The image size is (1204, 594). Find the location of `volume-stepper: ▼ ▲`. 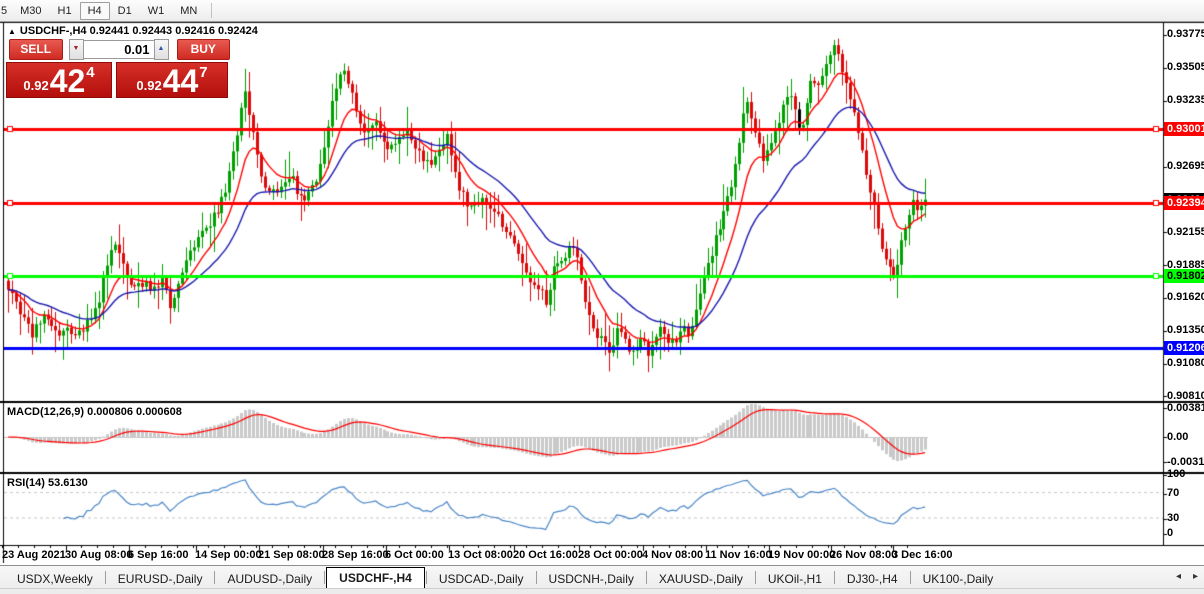

volume-stepper: ▼ ▲ is located at coordinates (118, 49).